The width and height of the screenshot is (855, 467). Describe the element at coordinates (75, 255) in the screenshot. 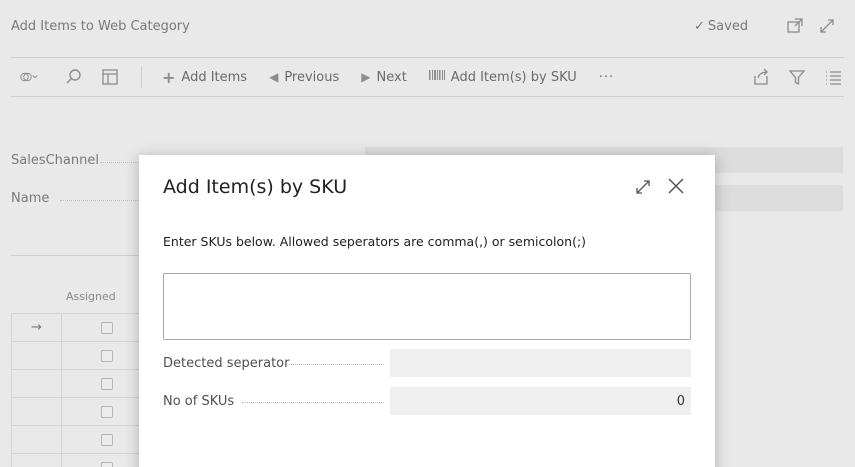

I see `section-divider` at that location.